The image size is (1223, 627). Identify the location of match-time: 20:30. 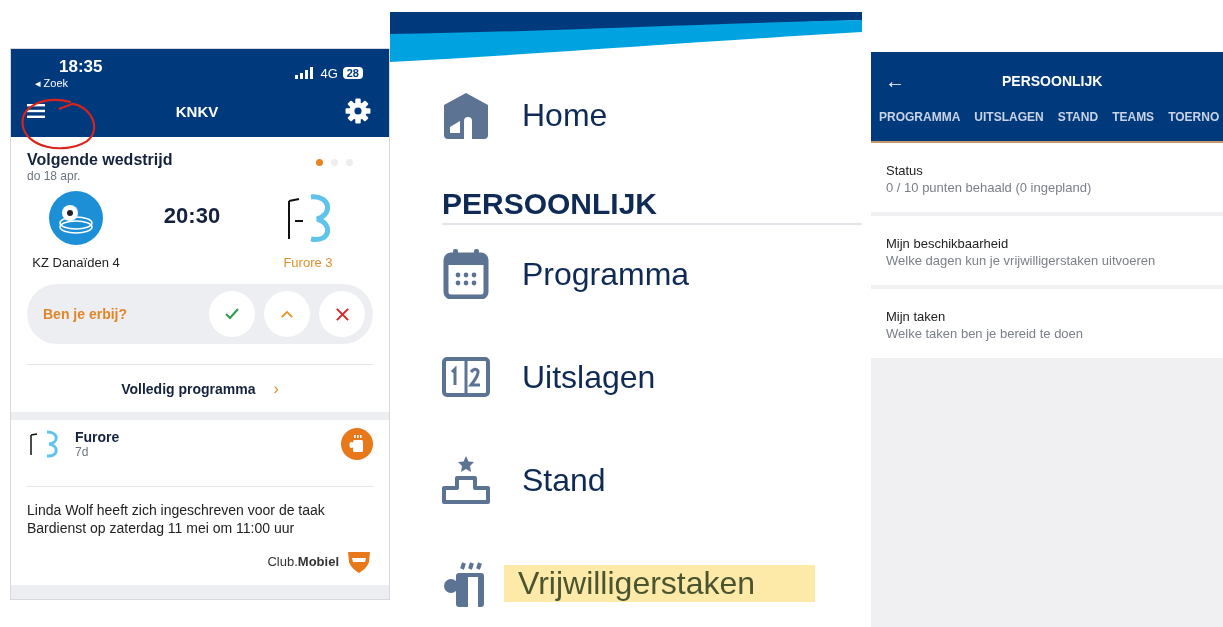
(192, 216).